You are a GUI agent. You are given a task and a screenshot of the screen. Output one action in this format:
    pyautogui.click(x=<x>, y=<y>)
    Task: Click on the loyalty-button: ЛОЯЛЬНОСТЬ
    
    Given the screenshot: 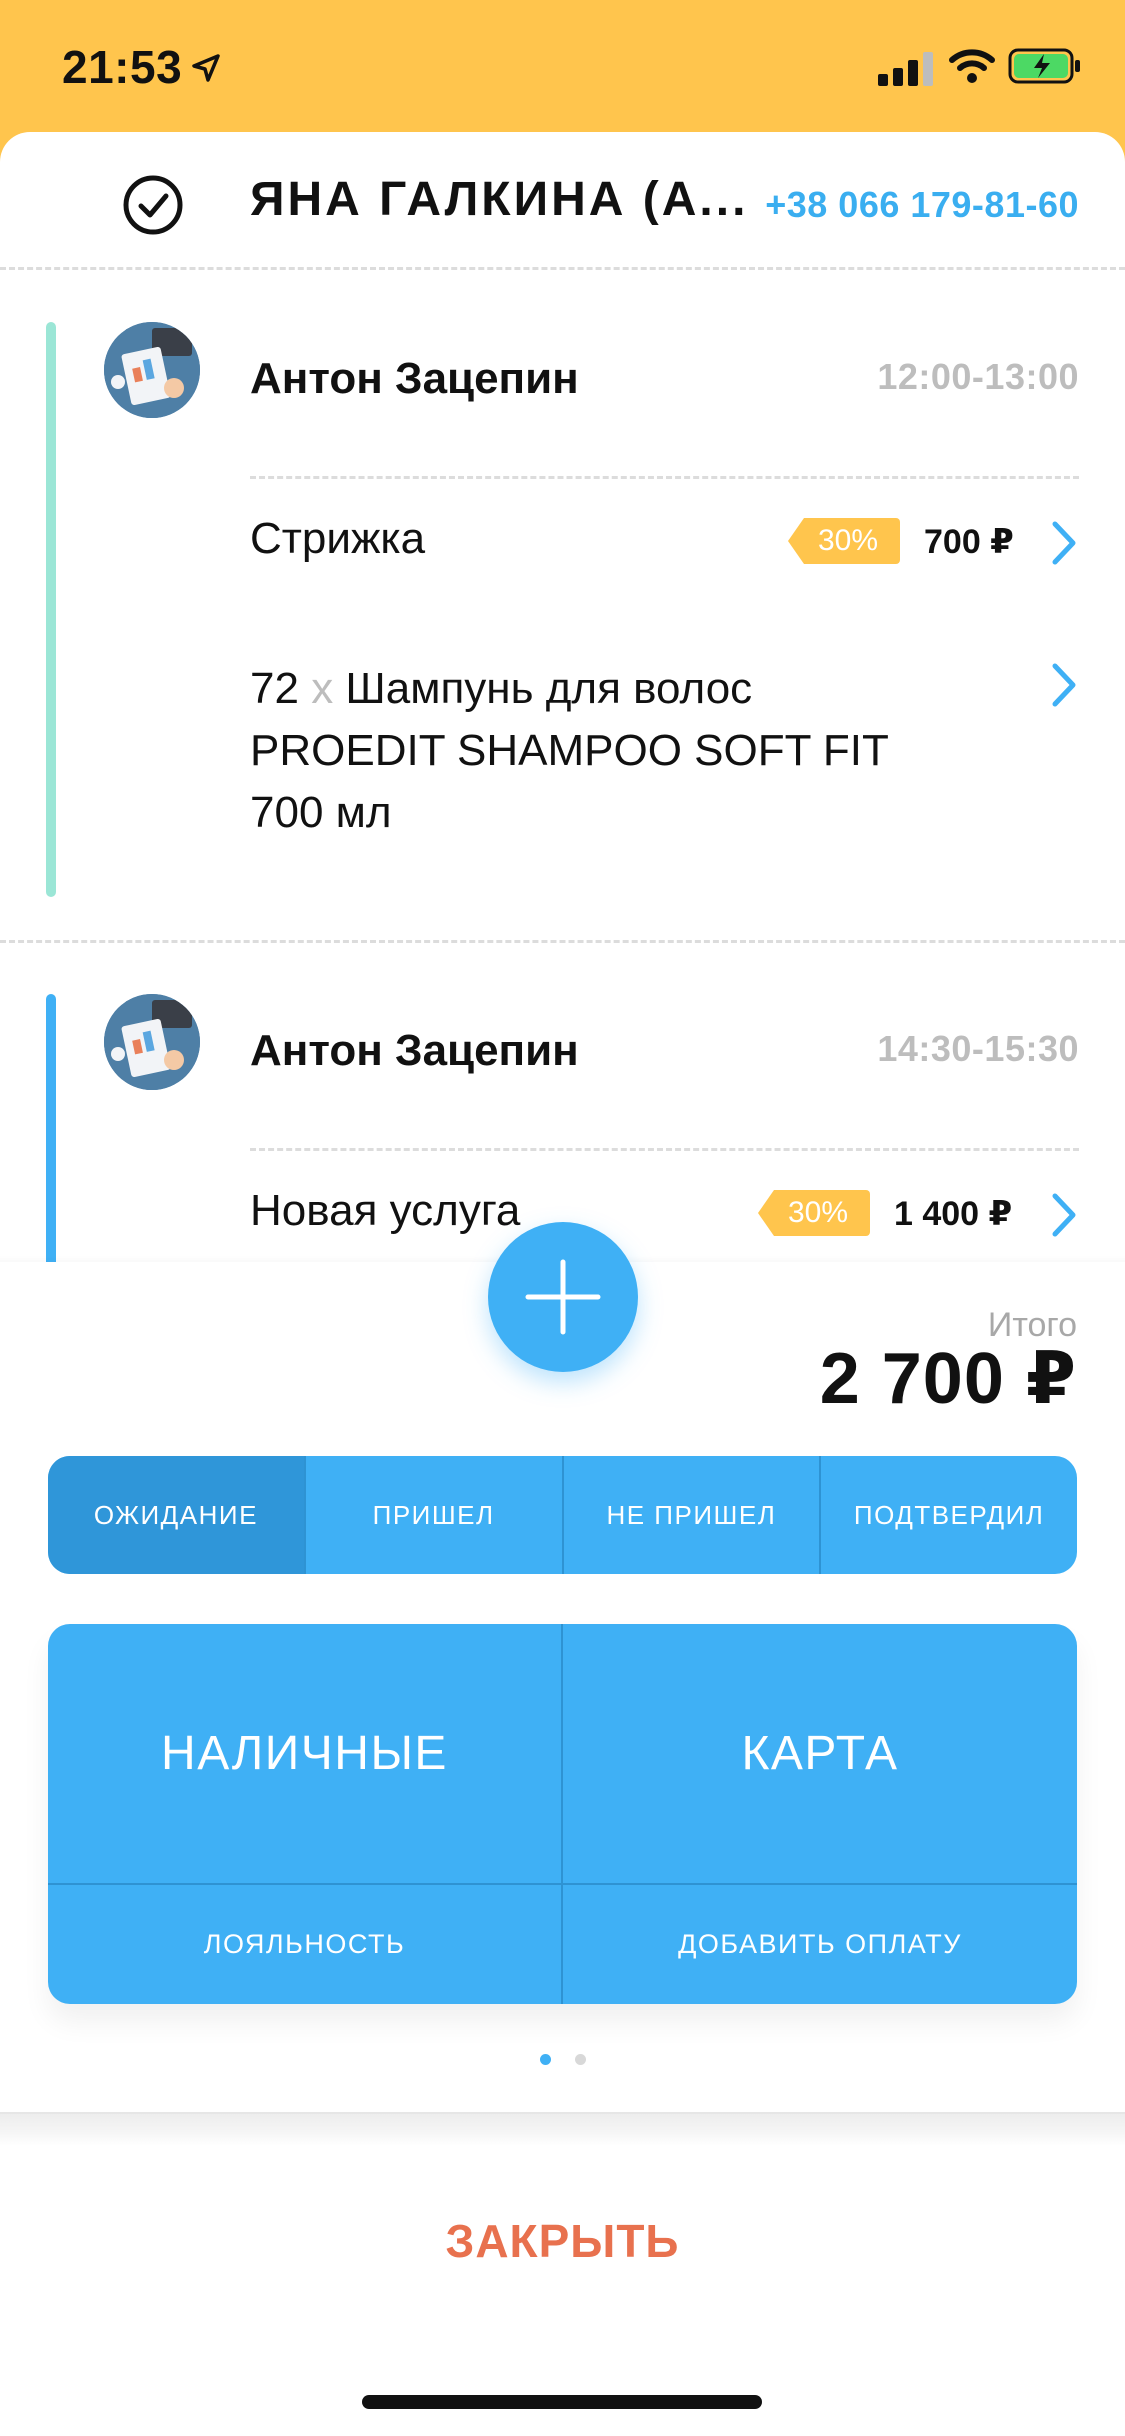 What is the action you would take?
    pyautogui.click(x=304, y=1944)
    